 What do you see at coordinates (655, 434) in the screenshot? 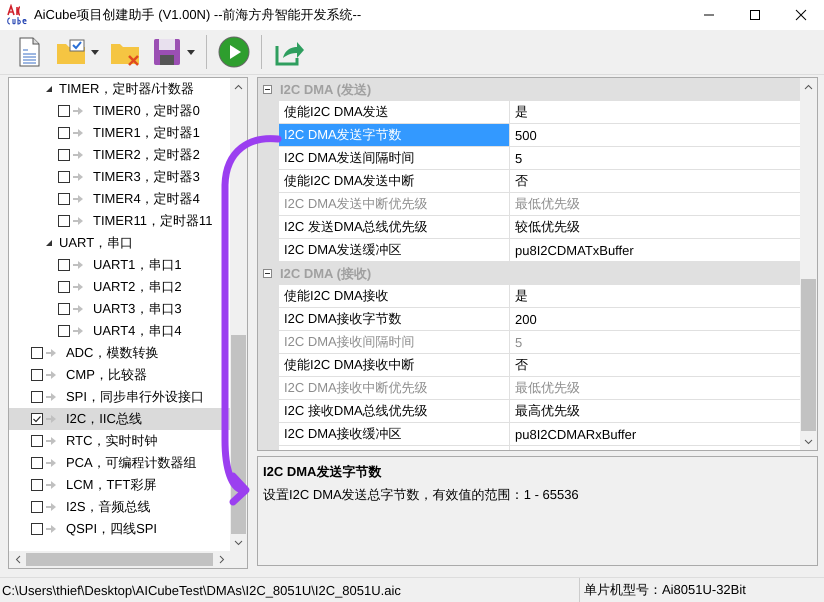
I see `property-value: pu8I2CDMARxBuffer` at bounding box center [655, 434].